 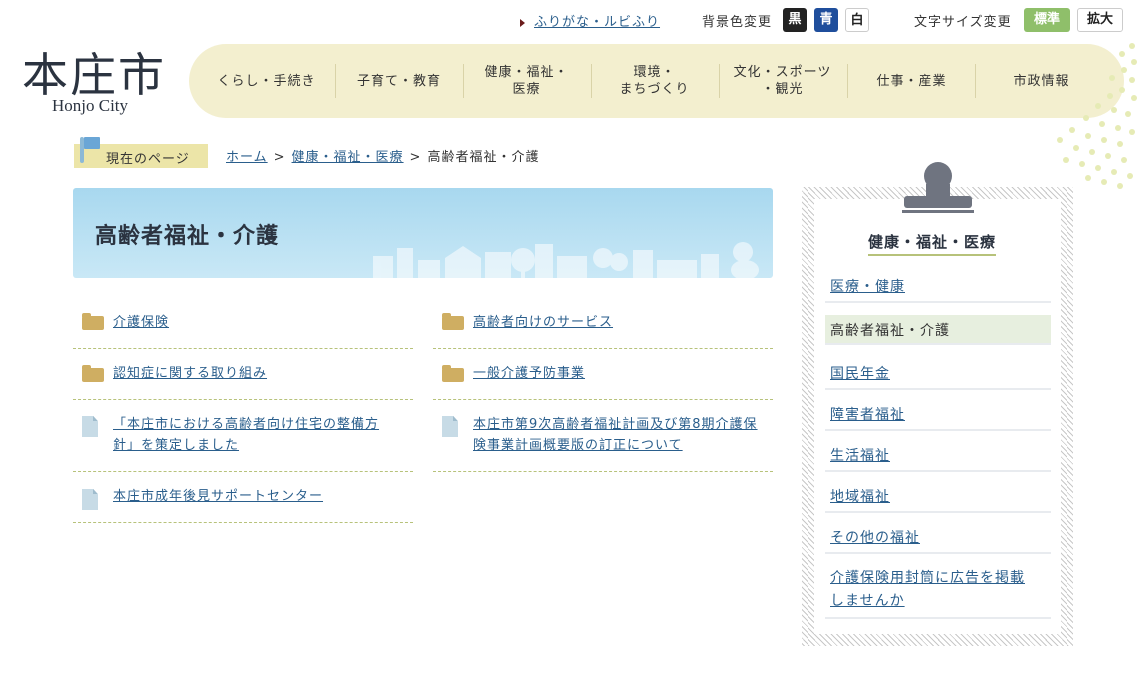 What do you see at coordinates (867, 601) in the screenshot?
I see `side-item-line2: しませんか` at bounding box center [867, 601].